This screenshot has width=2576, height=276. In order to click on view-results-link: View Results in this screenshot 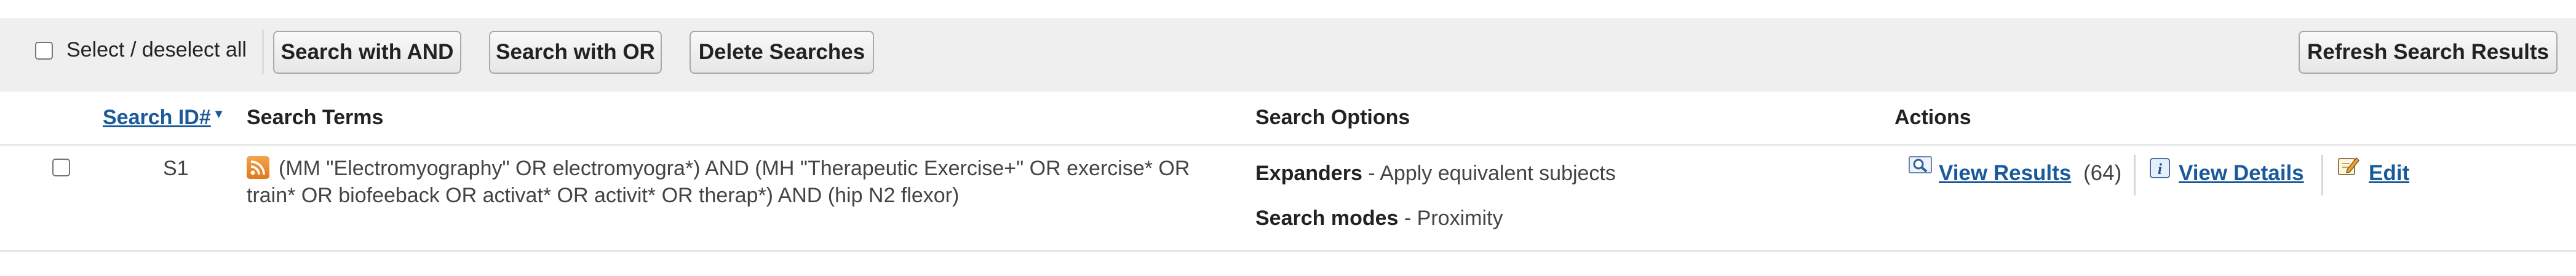, I will do `click(2005, 173)`.